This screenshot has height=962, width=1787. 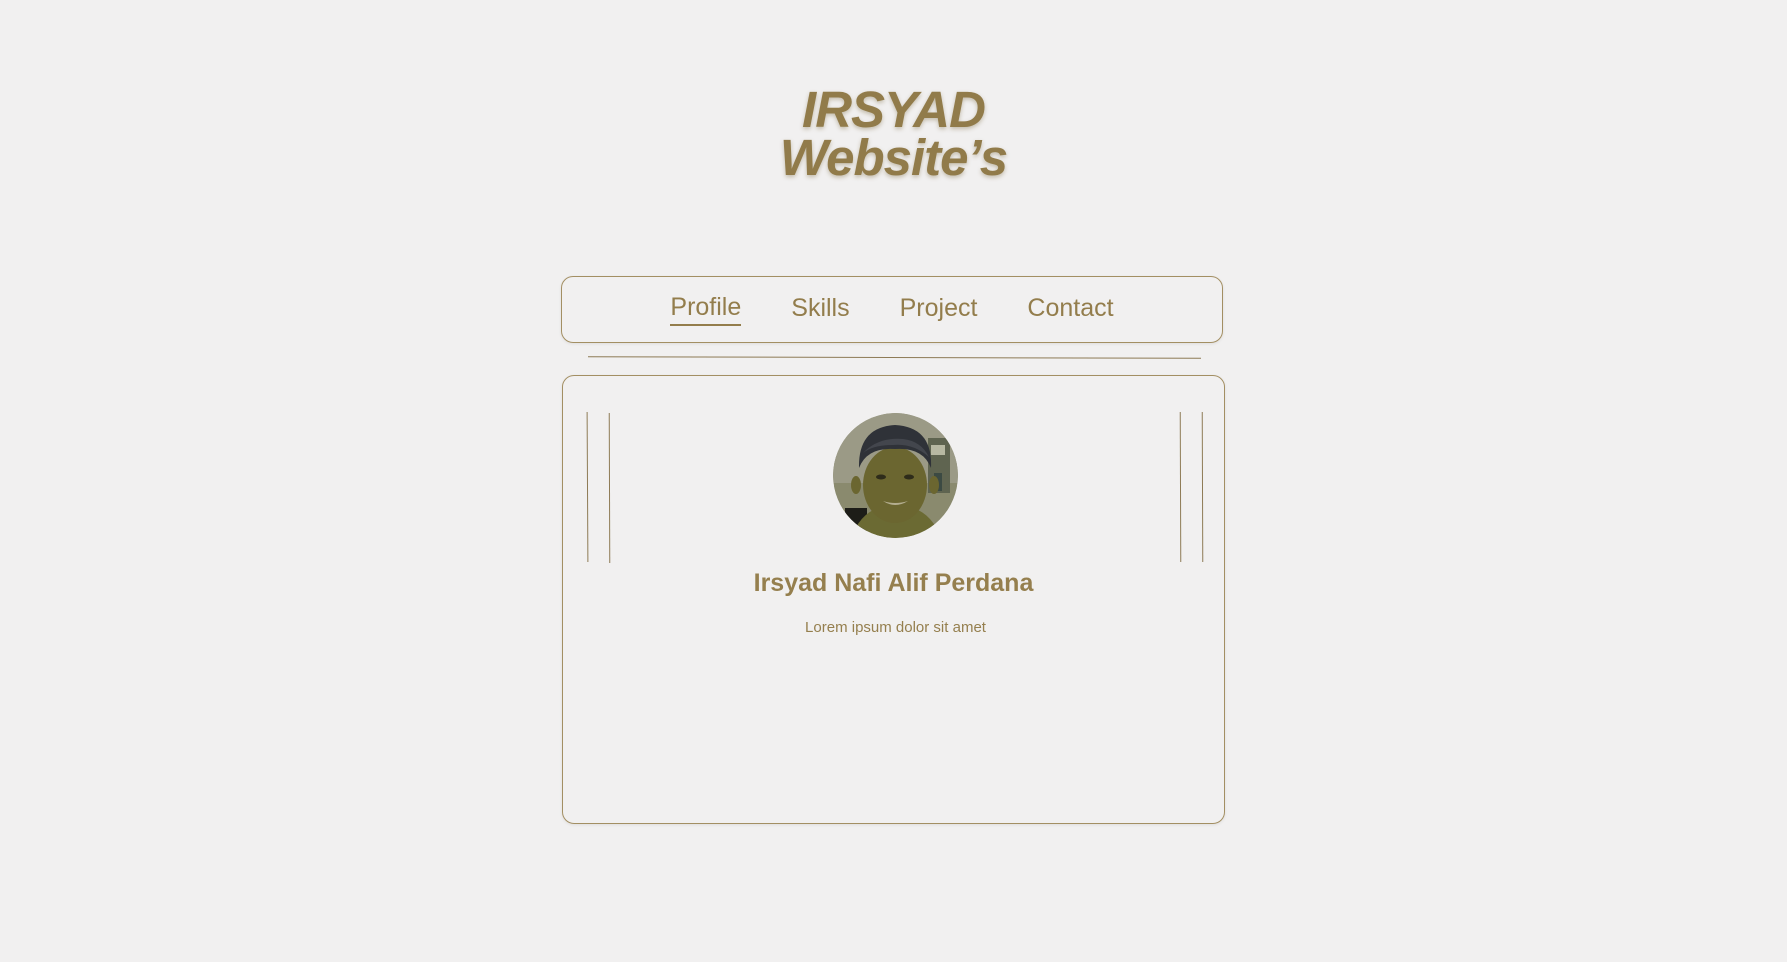 I want to click on decorative-line-right-outer, so click(x=1202, y=487).